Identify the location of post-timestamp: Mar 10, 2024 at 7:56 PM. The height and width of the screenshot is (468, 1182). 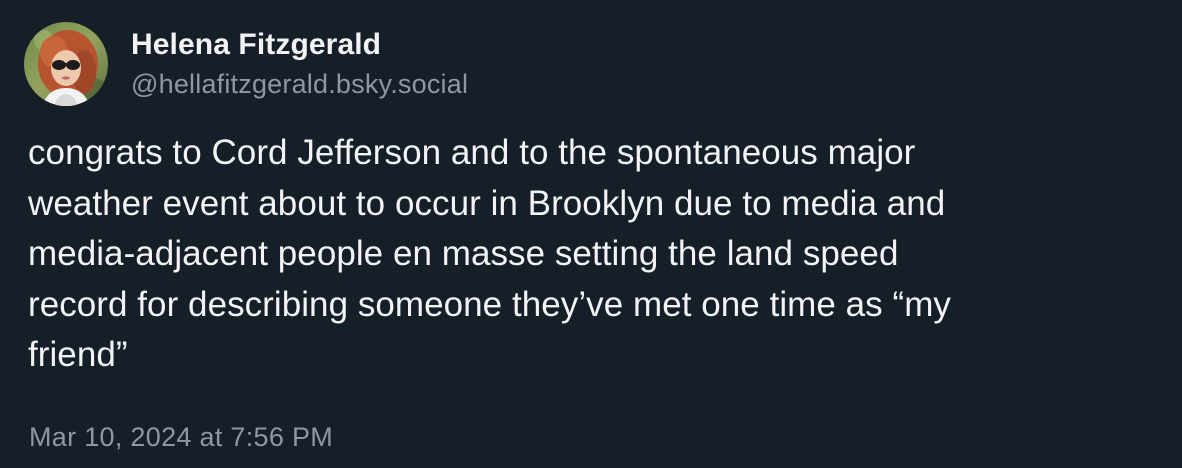
(181, 437).